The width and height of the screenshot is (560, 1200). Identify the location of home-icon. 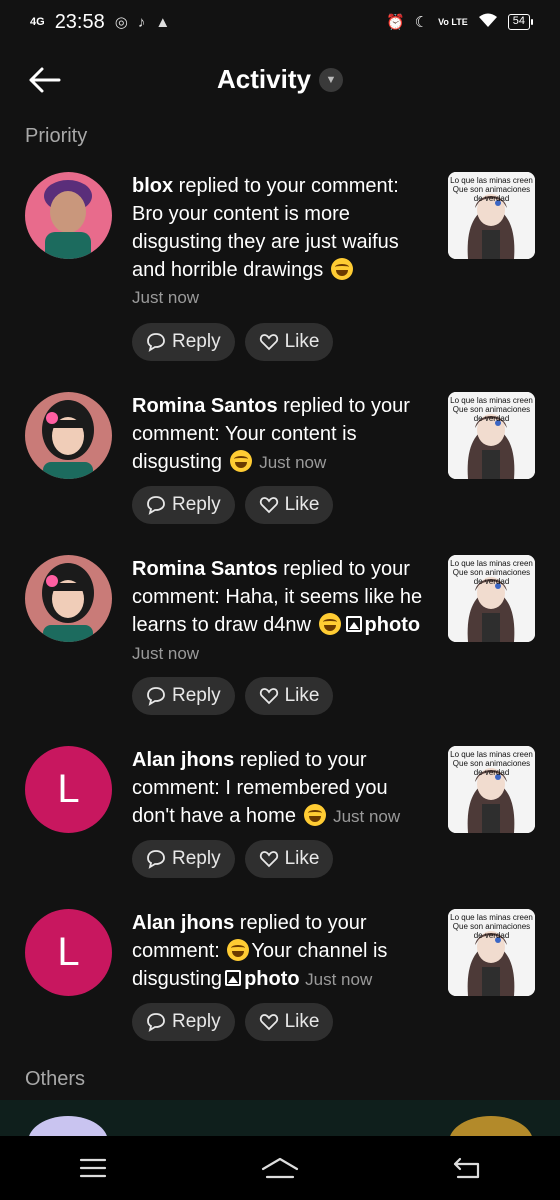
(280, 1168).